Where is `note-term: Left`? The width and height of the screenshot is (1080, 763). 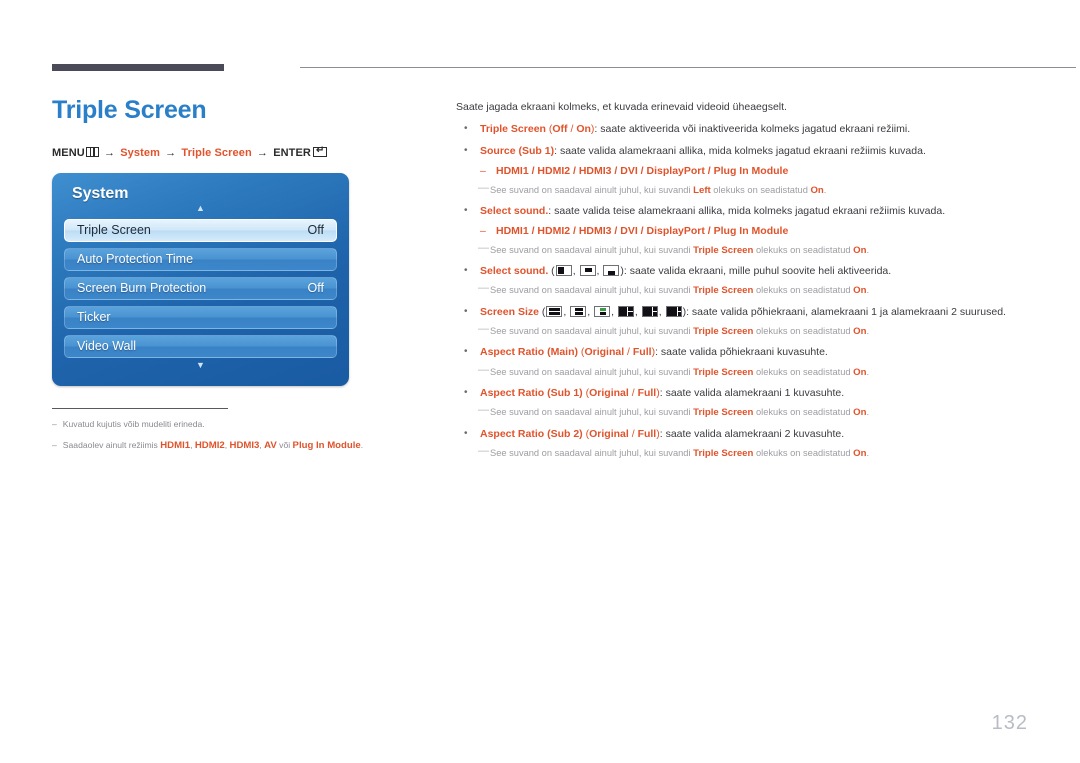 note-term: Left is located at coordinates (702, 190).